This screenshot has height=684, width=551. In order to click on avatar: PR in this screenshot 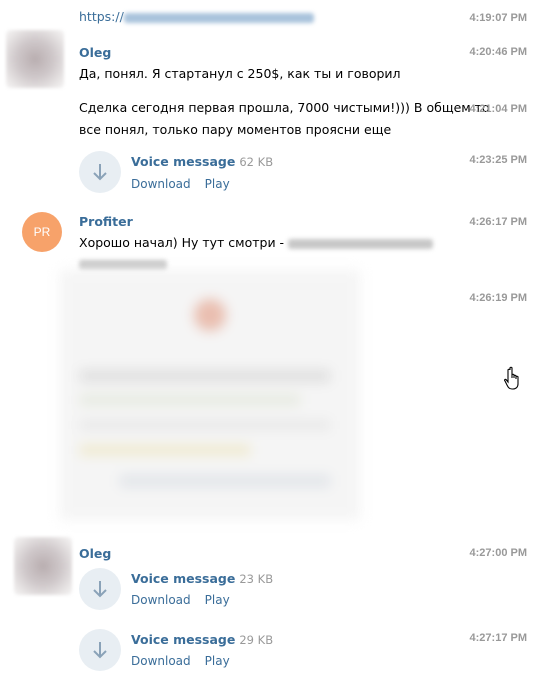, I will do `click(42, 232)`.